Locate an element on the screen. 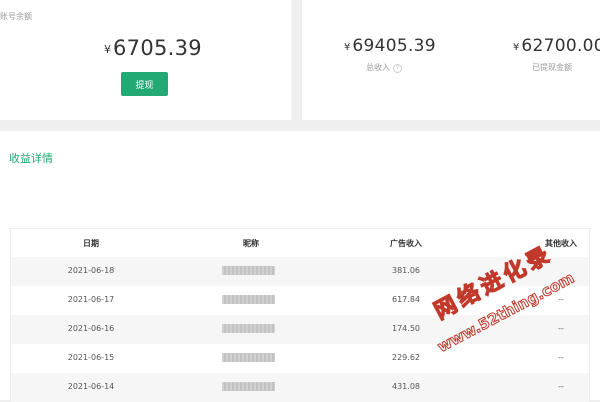 This screenshot has width=600, height=402. income-card: ¥69405.39 总收入? ¥62700.00 已提现金额 is located at coordinates (451, 60).